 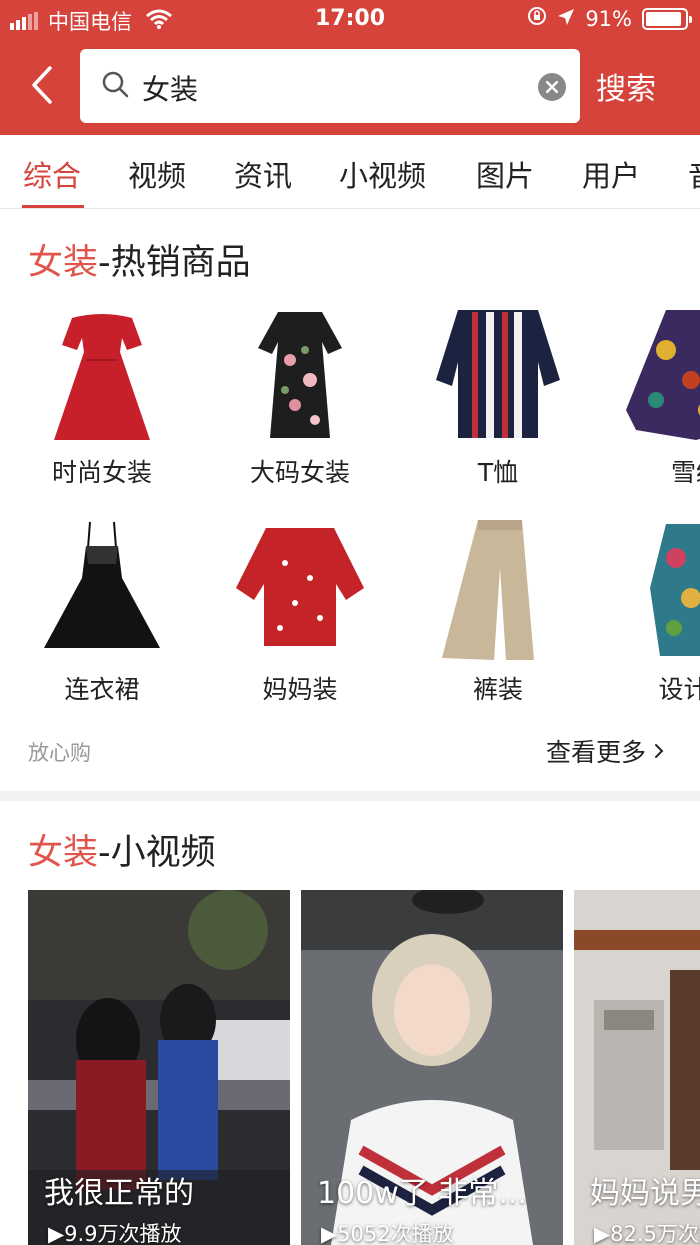 What do you see at coordinates (157, 174) in the screenshot?
I see `tab-video: 视频` at bounding box center [157, 174].